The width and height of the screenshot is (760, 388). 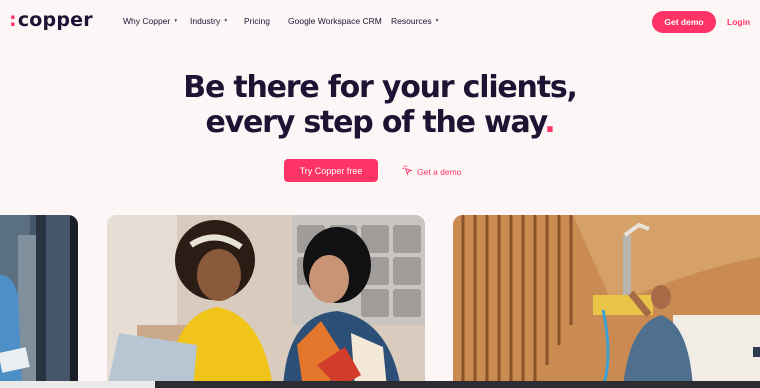 I want to click on hero-line-2-text: every step of the way, so click(x=375, y=122).